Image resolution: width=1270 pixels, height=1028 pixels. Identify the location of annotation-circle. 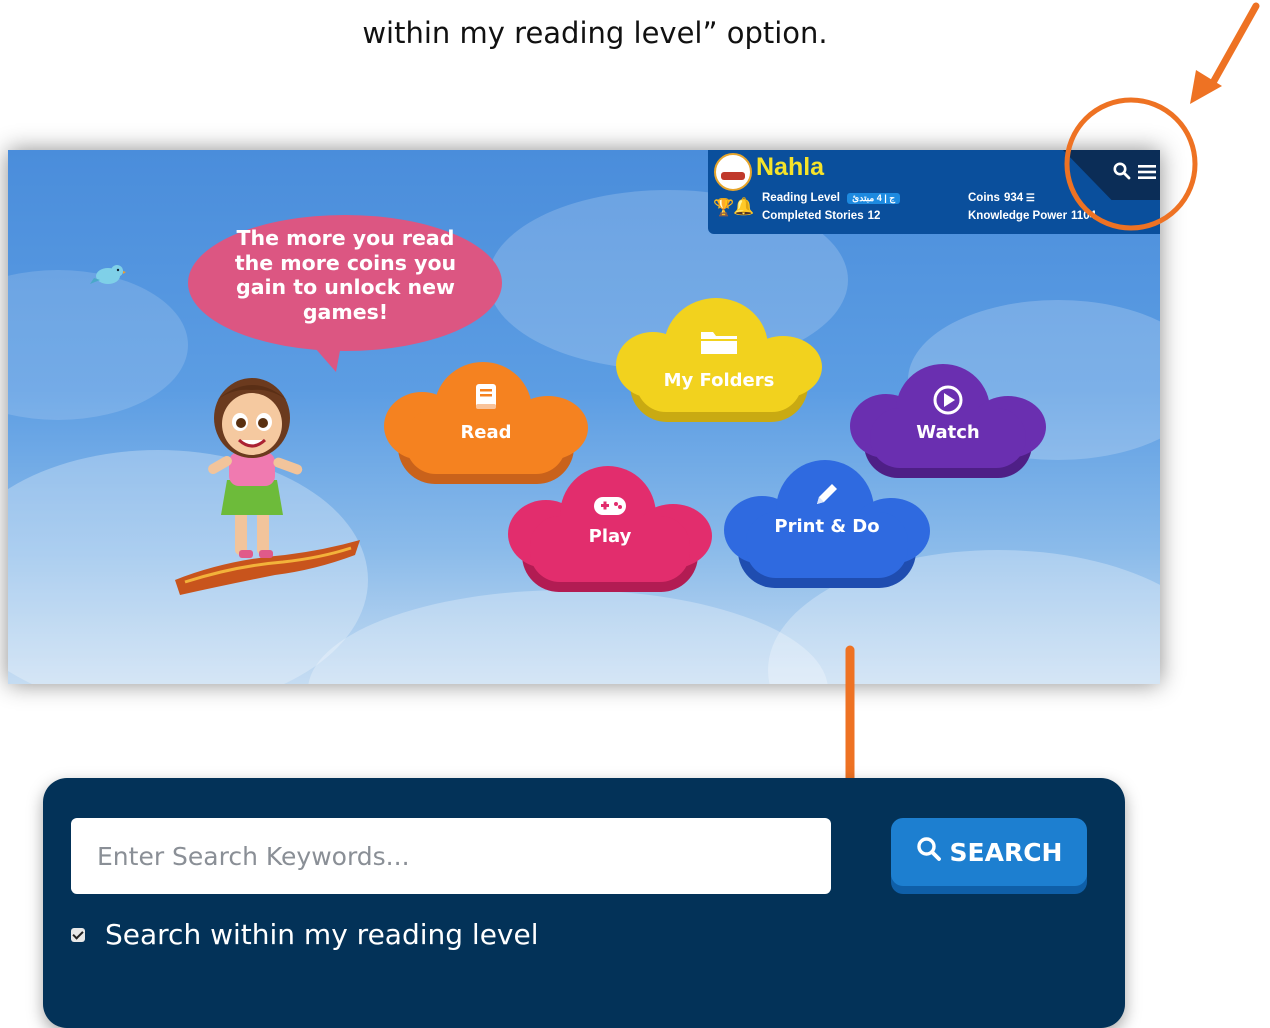
(1131, 164).